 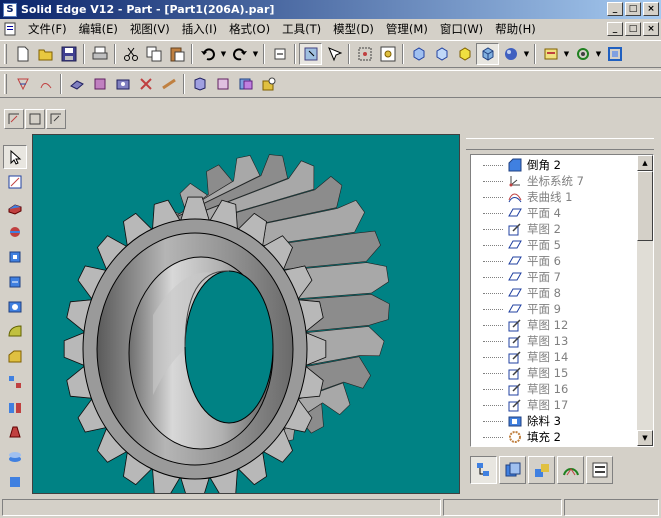 I want to click on rotate-icon, so click(x=582, y=54).